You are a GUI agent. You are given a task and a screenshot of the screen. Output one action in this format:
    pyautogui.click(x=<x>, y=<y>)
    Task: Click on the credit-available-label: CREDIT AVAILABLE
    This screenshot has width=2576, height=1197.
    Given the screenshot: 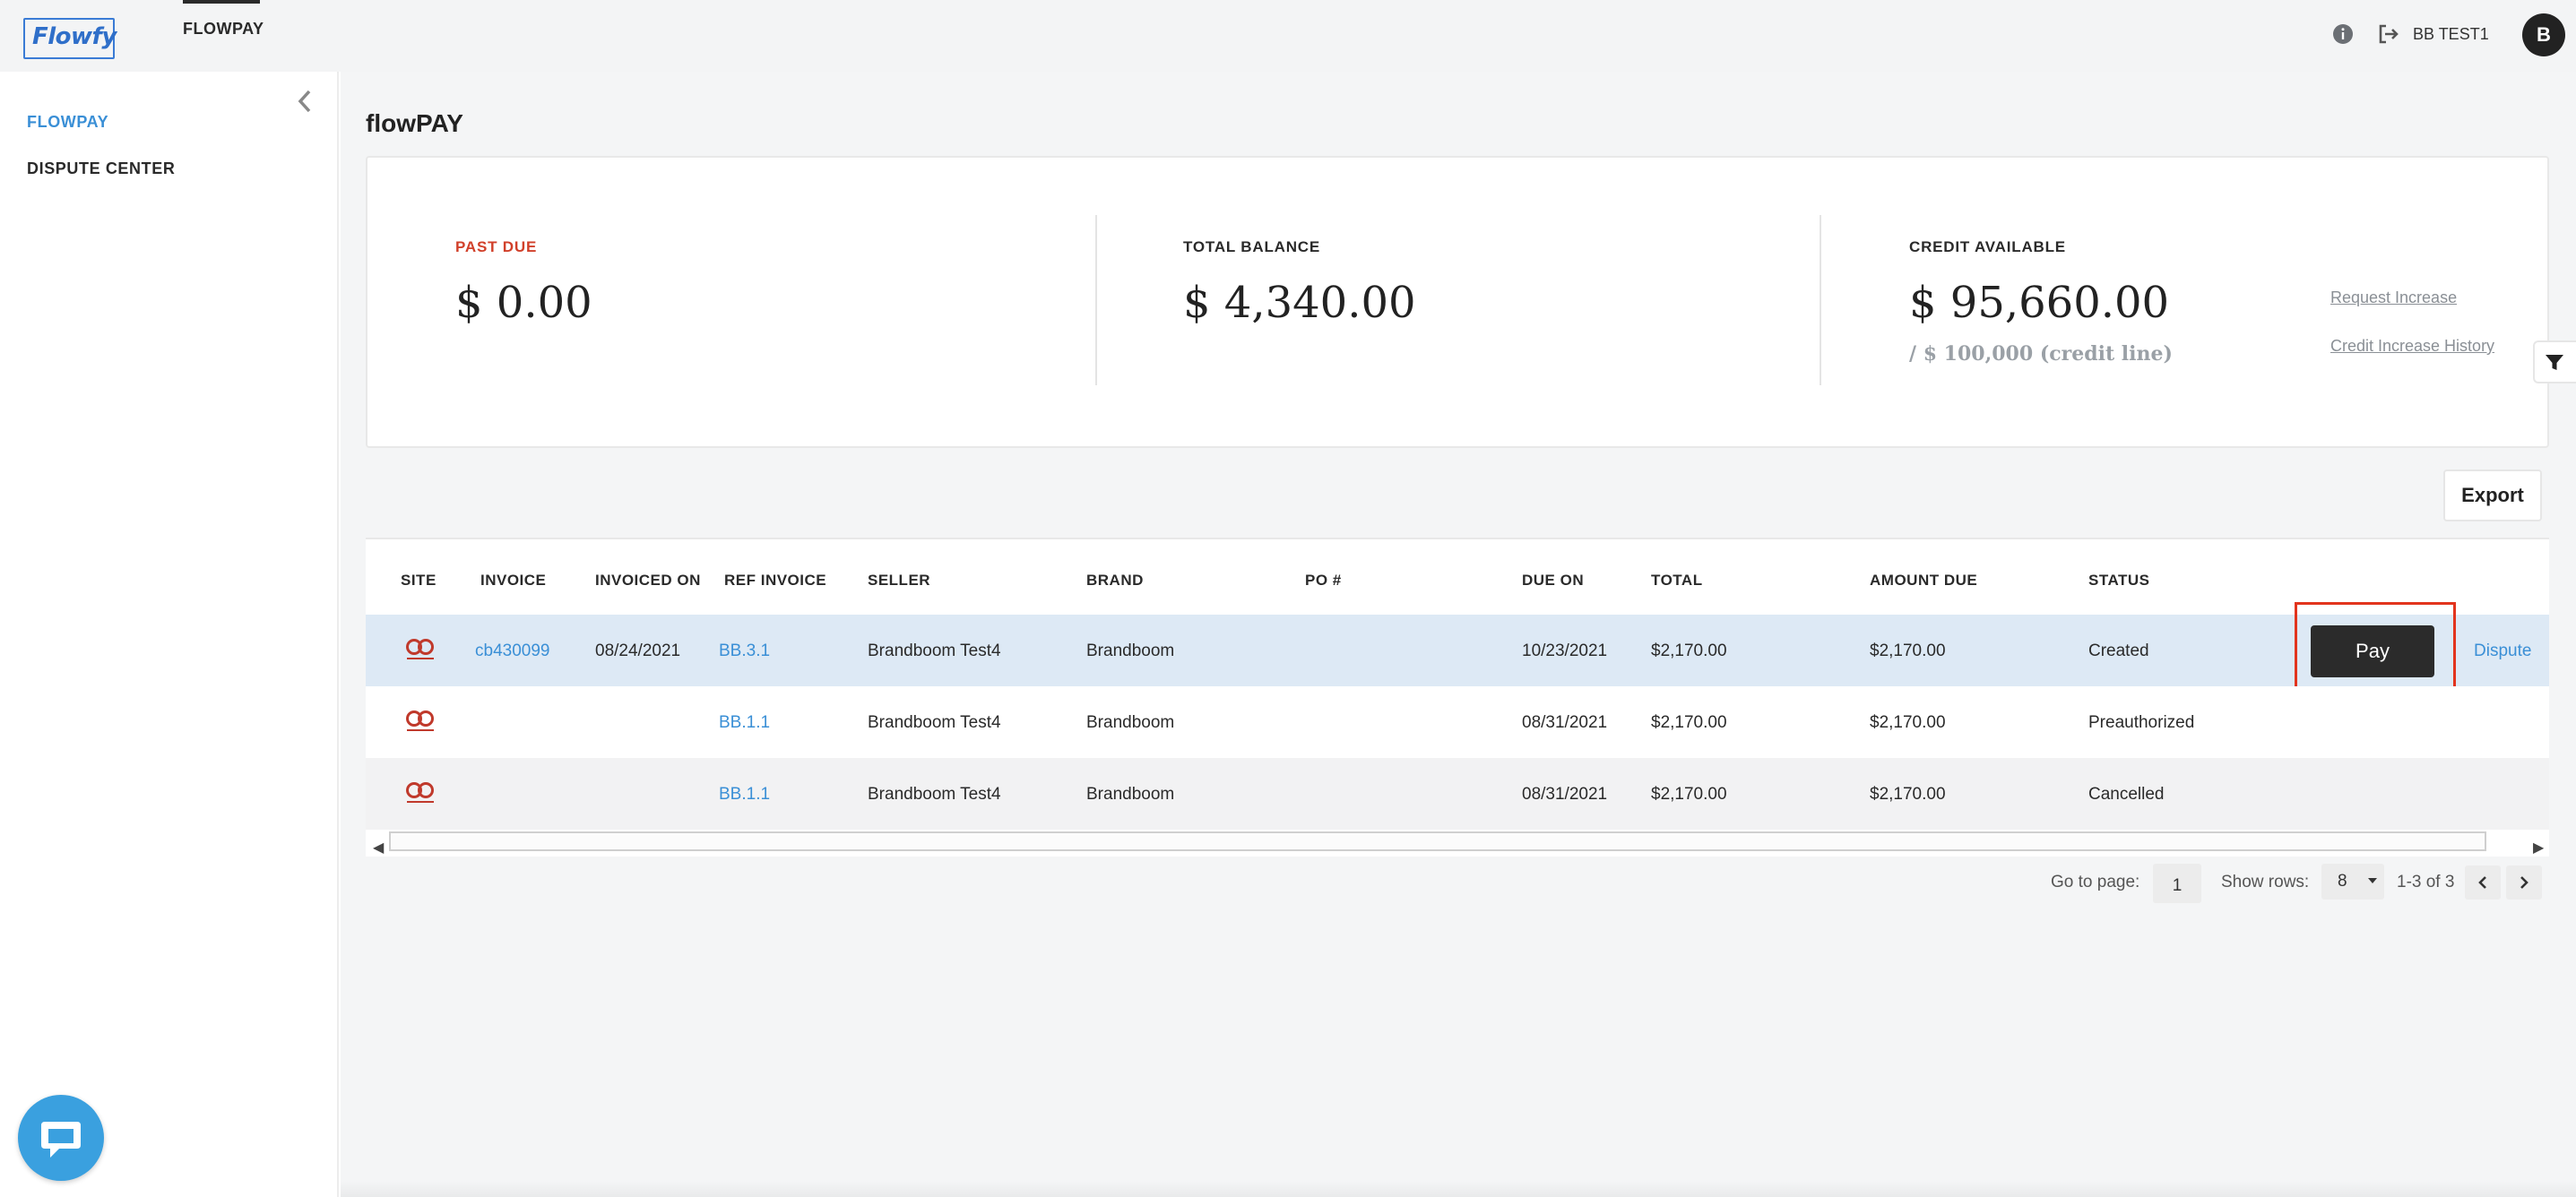 What is the action you would take?
    pyautogui.click(x=1987, y=246)
    